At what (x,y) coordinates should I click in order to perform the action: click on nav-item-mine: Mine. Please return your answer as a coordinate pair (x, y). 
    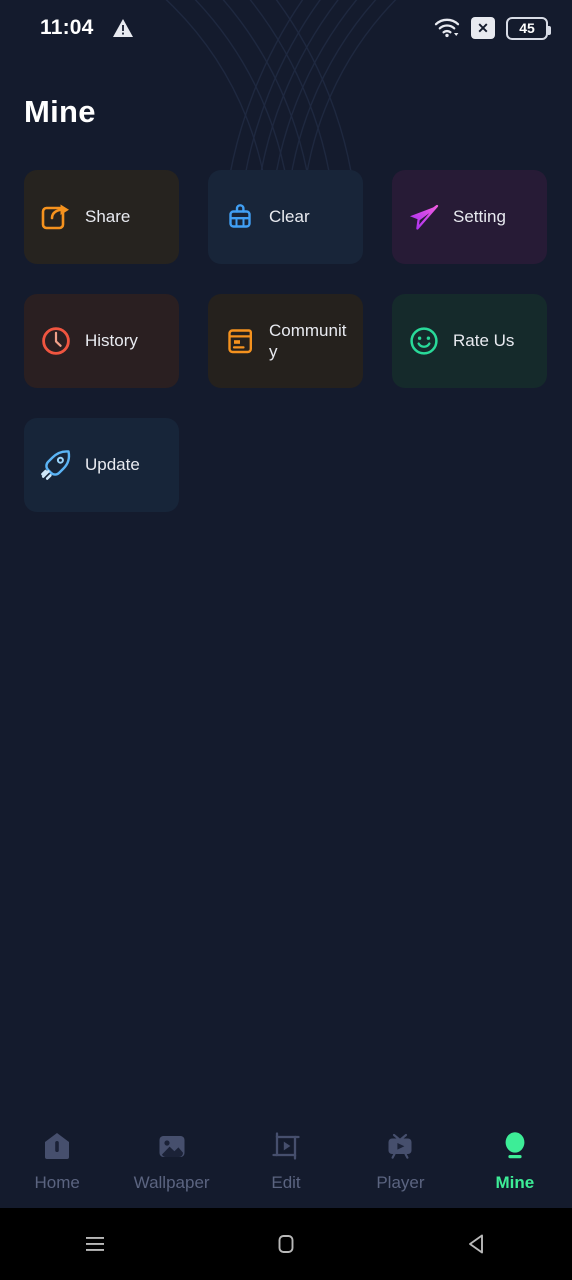
    Looking at the image, I should click on (515, 1160).